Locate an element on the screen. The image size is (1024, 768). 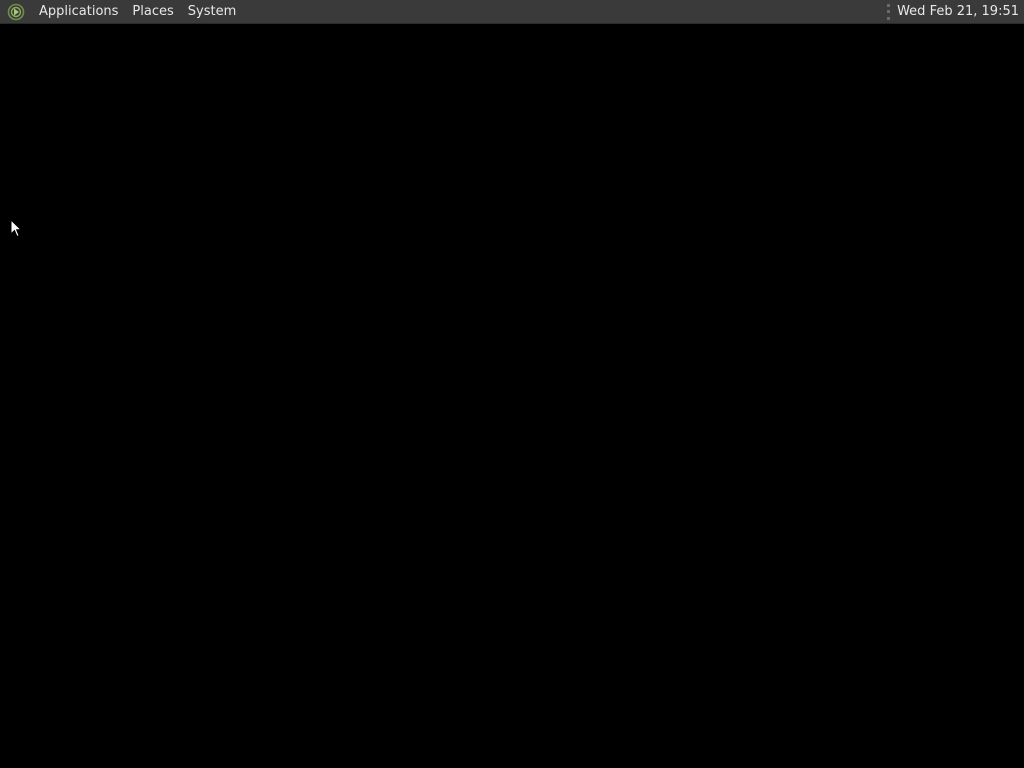
menu-system: System is located at coordinates (212, 12).